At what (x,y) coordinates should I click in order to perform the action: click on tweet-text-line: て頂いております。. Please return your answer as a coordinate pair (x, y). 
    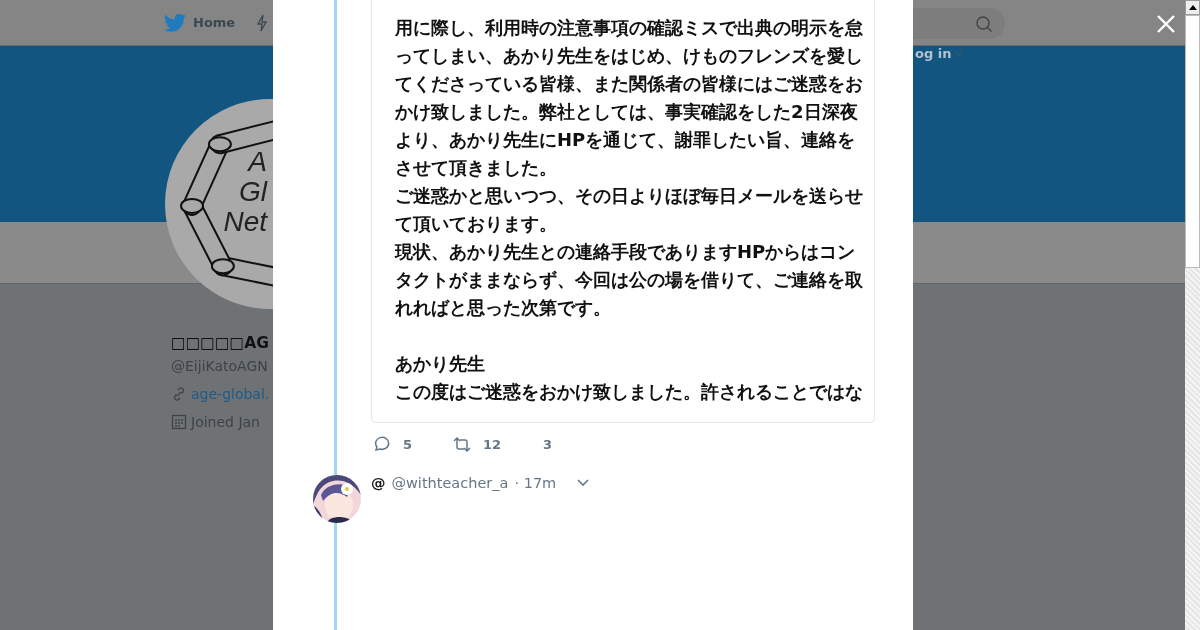
    Looking at the image, I should click on (476, 224).